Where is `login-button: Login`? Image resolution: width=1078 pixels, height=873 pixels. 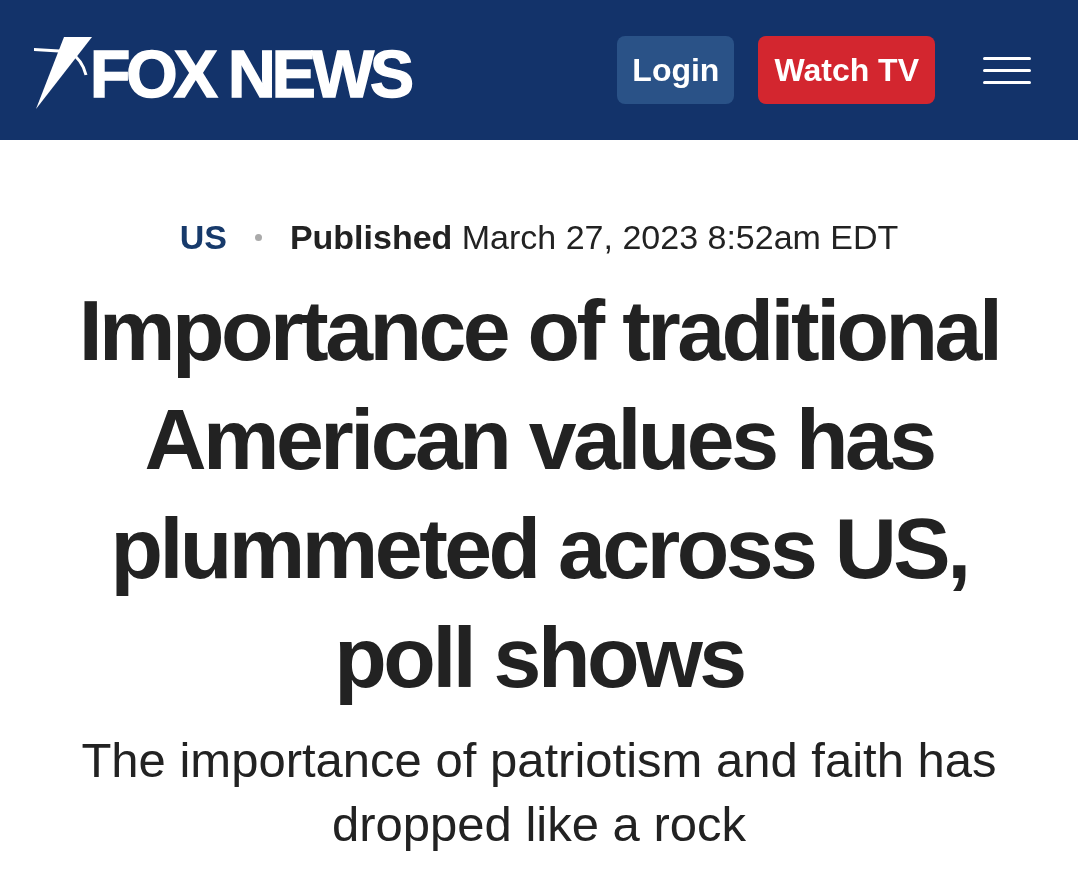
login-button: Login is located at coordinates (676, 70).